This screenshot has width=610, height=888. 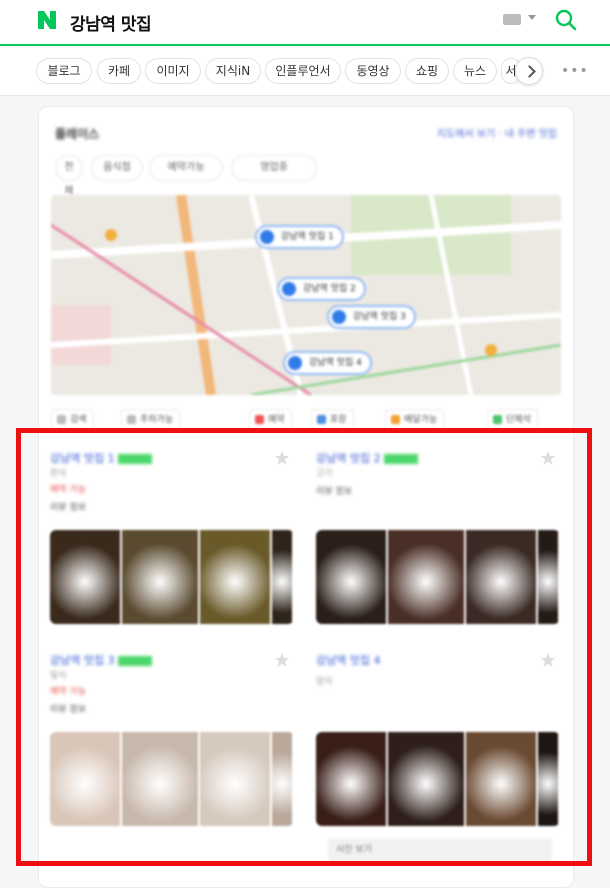 What do you see at coordinates (529, 71) in the screenshot?
I see `tab-next-arrow-icon` at bounding box center [529, 71].